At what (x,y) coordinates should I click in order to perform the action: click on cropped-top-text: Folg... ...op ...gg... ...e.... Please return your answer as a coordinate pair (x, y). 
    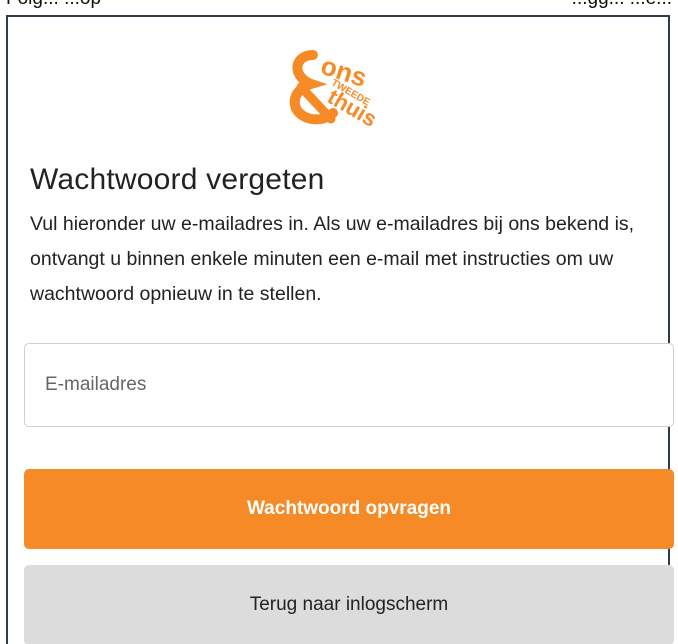
    Looking at the image, I should click on (339, 4).